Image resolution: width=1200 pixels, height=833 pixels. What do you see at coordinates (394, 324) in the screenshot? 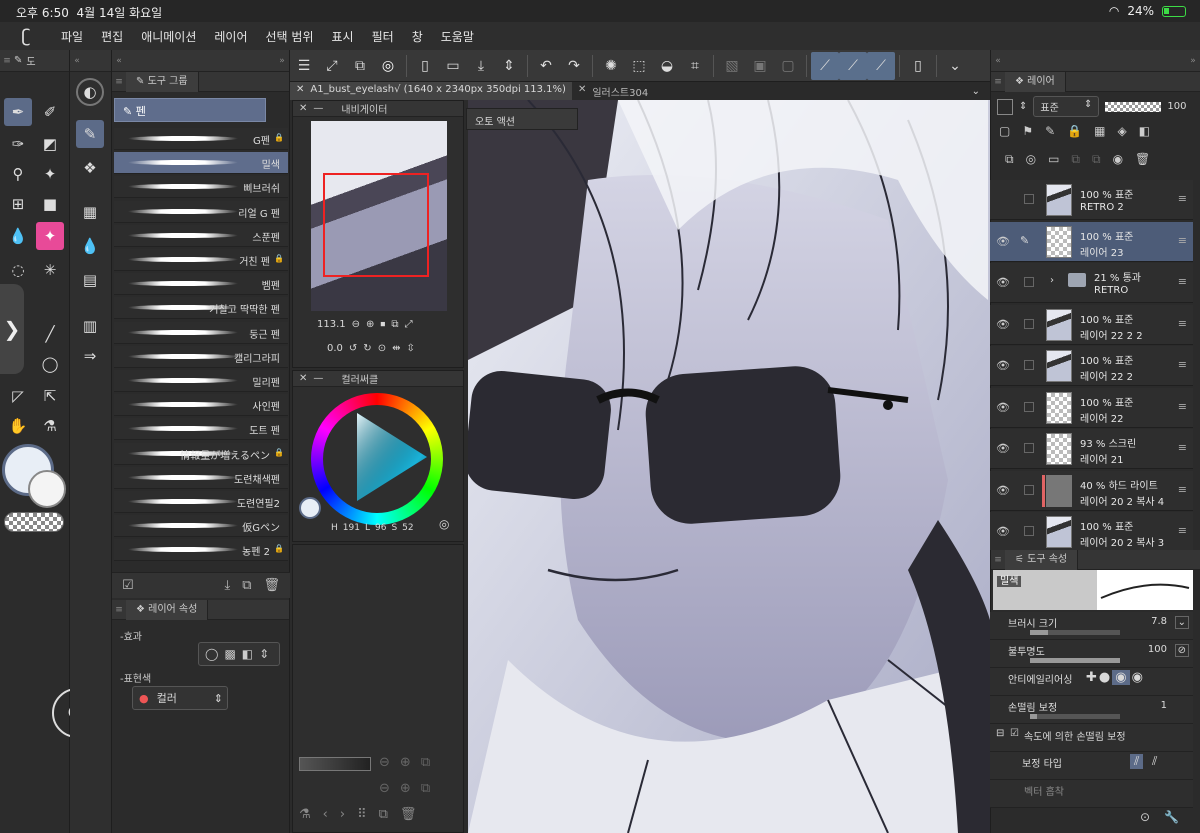
I see `fit-icon: ⧉` at bounding box center [394, 324].